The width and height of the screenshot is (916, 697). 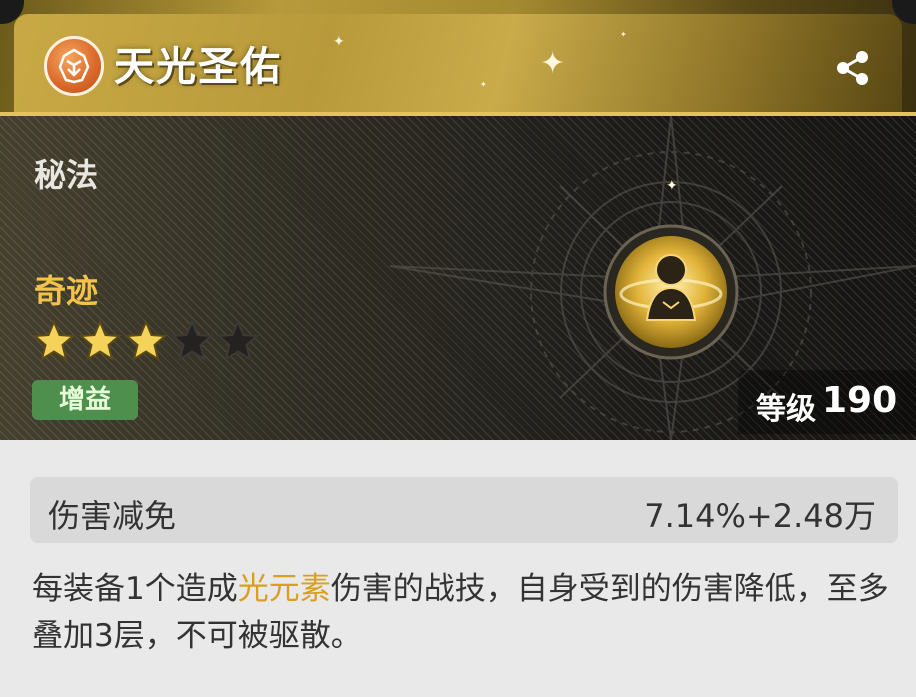 I want to click on description-text: 每装备1个造成, so click(x=135, y=589).